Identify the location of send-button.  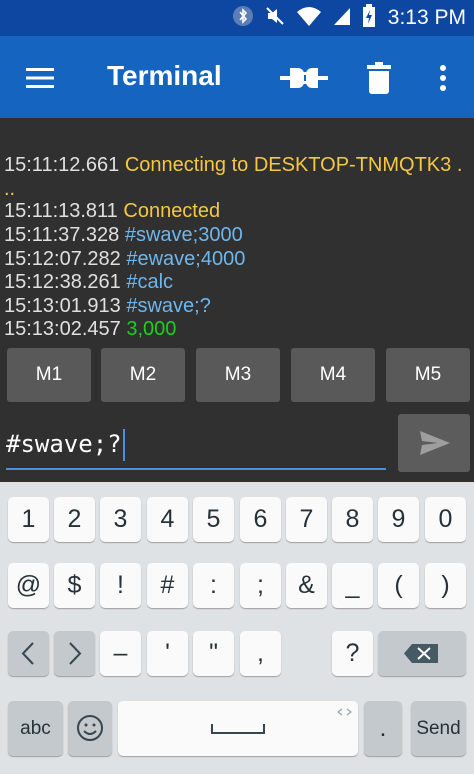
(434, 443).